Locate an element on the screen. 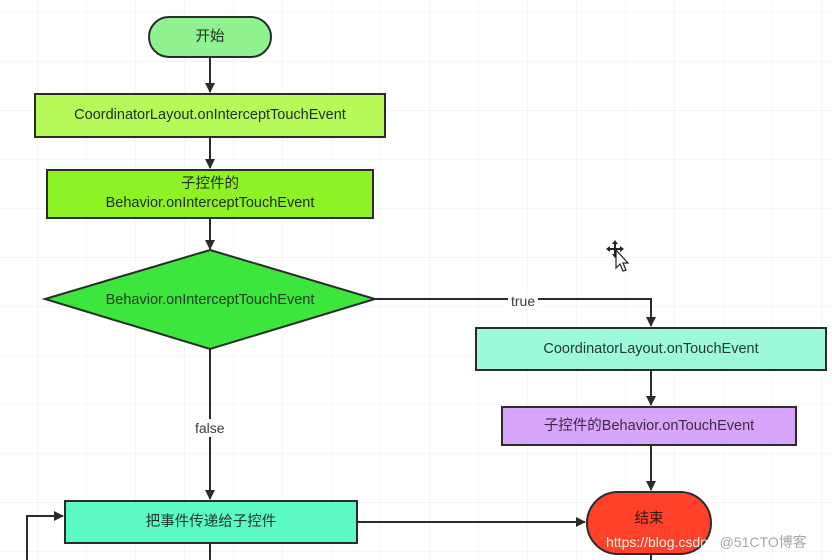  end-label: 结束 is located at coordinates (649, 518).